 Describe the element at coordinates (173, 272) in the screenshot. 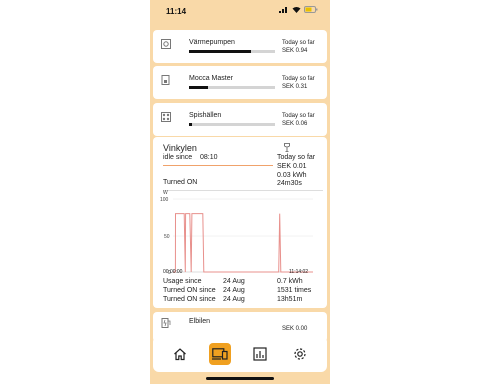

I see `x-label-start: 00:00:00` at that location.